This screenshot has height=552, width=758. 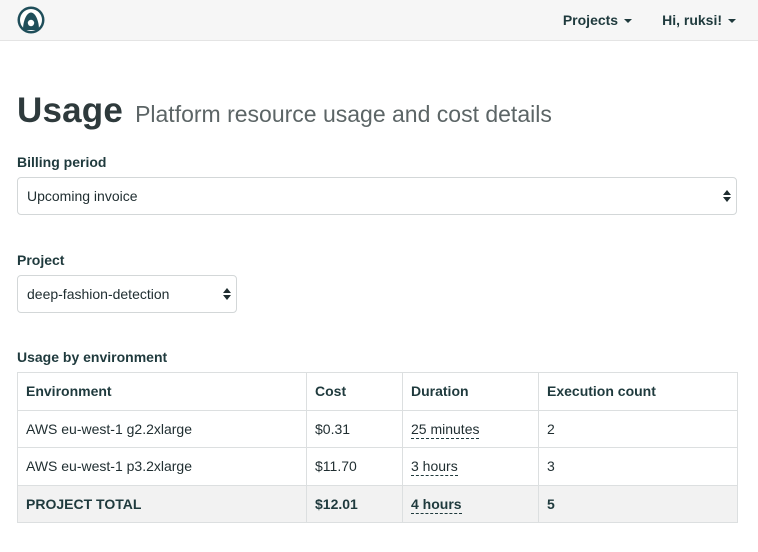 I want to click on cost-cell: $11.70, so click(x=354, y=466).